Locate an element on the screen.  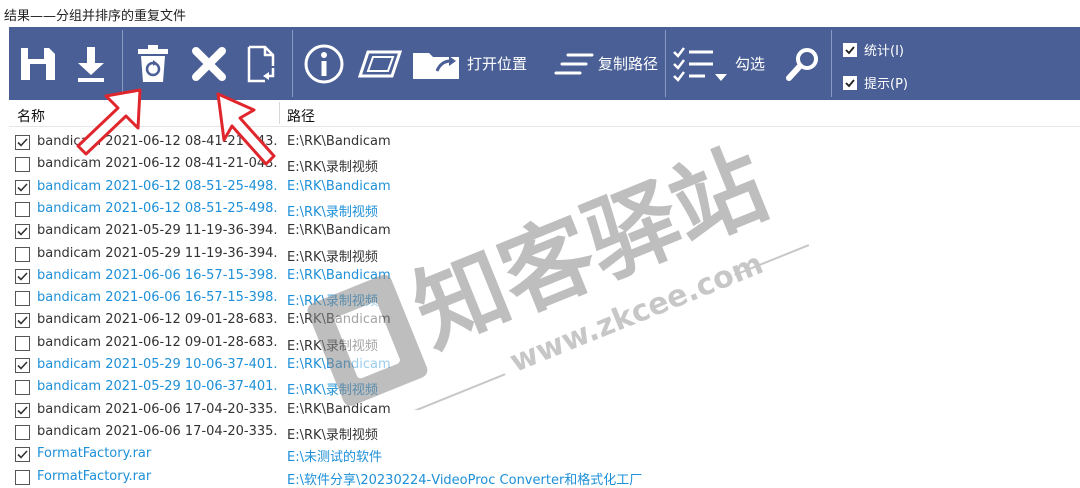
copy-path-label: 复制路径 is located at coordinates (628, 64).